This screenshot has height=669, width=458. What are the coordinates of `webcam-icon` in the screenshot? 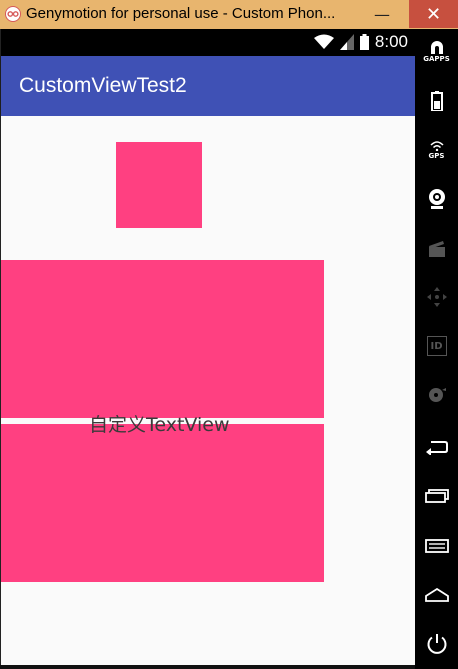 It's located at (436, 199).